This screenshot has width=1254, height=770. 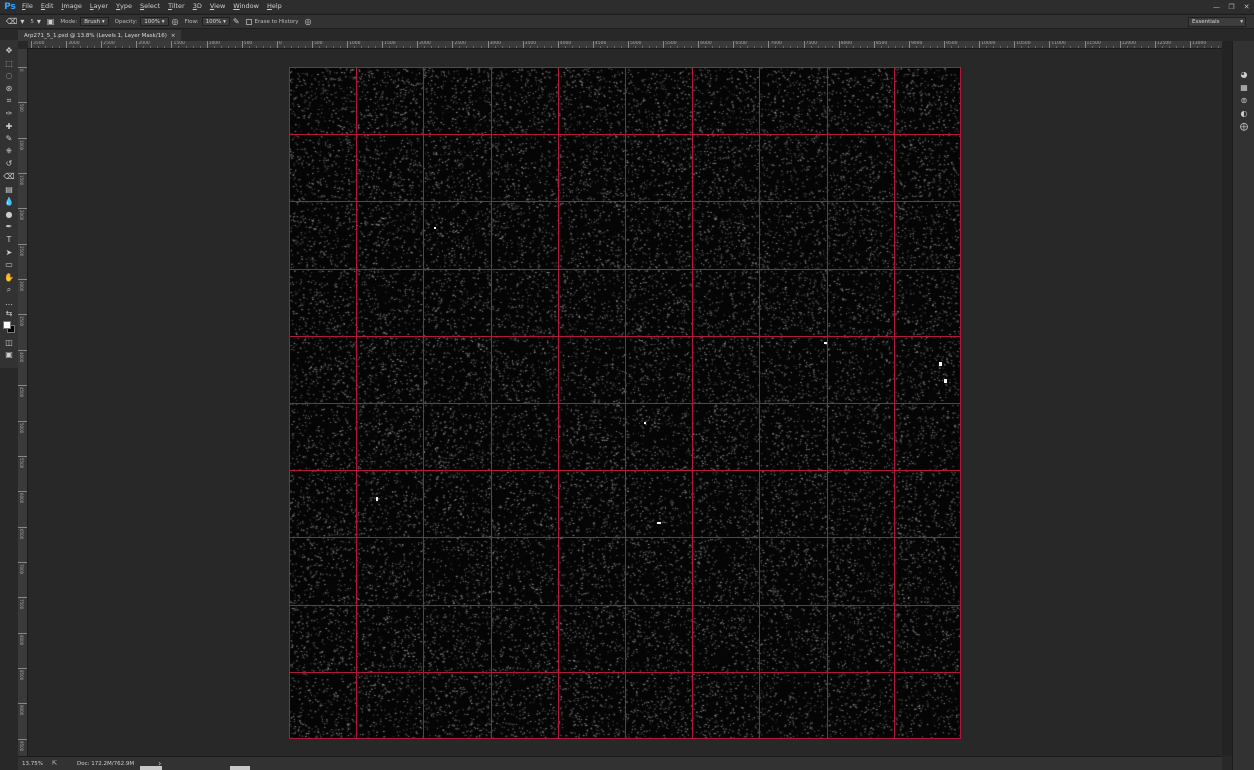 What do you see at coordinates (9, 239) in the screenshot?
I see `type-icon: T` at bounding box center [9, 239].